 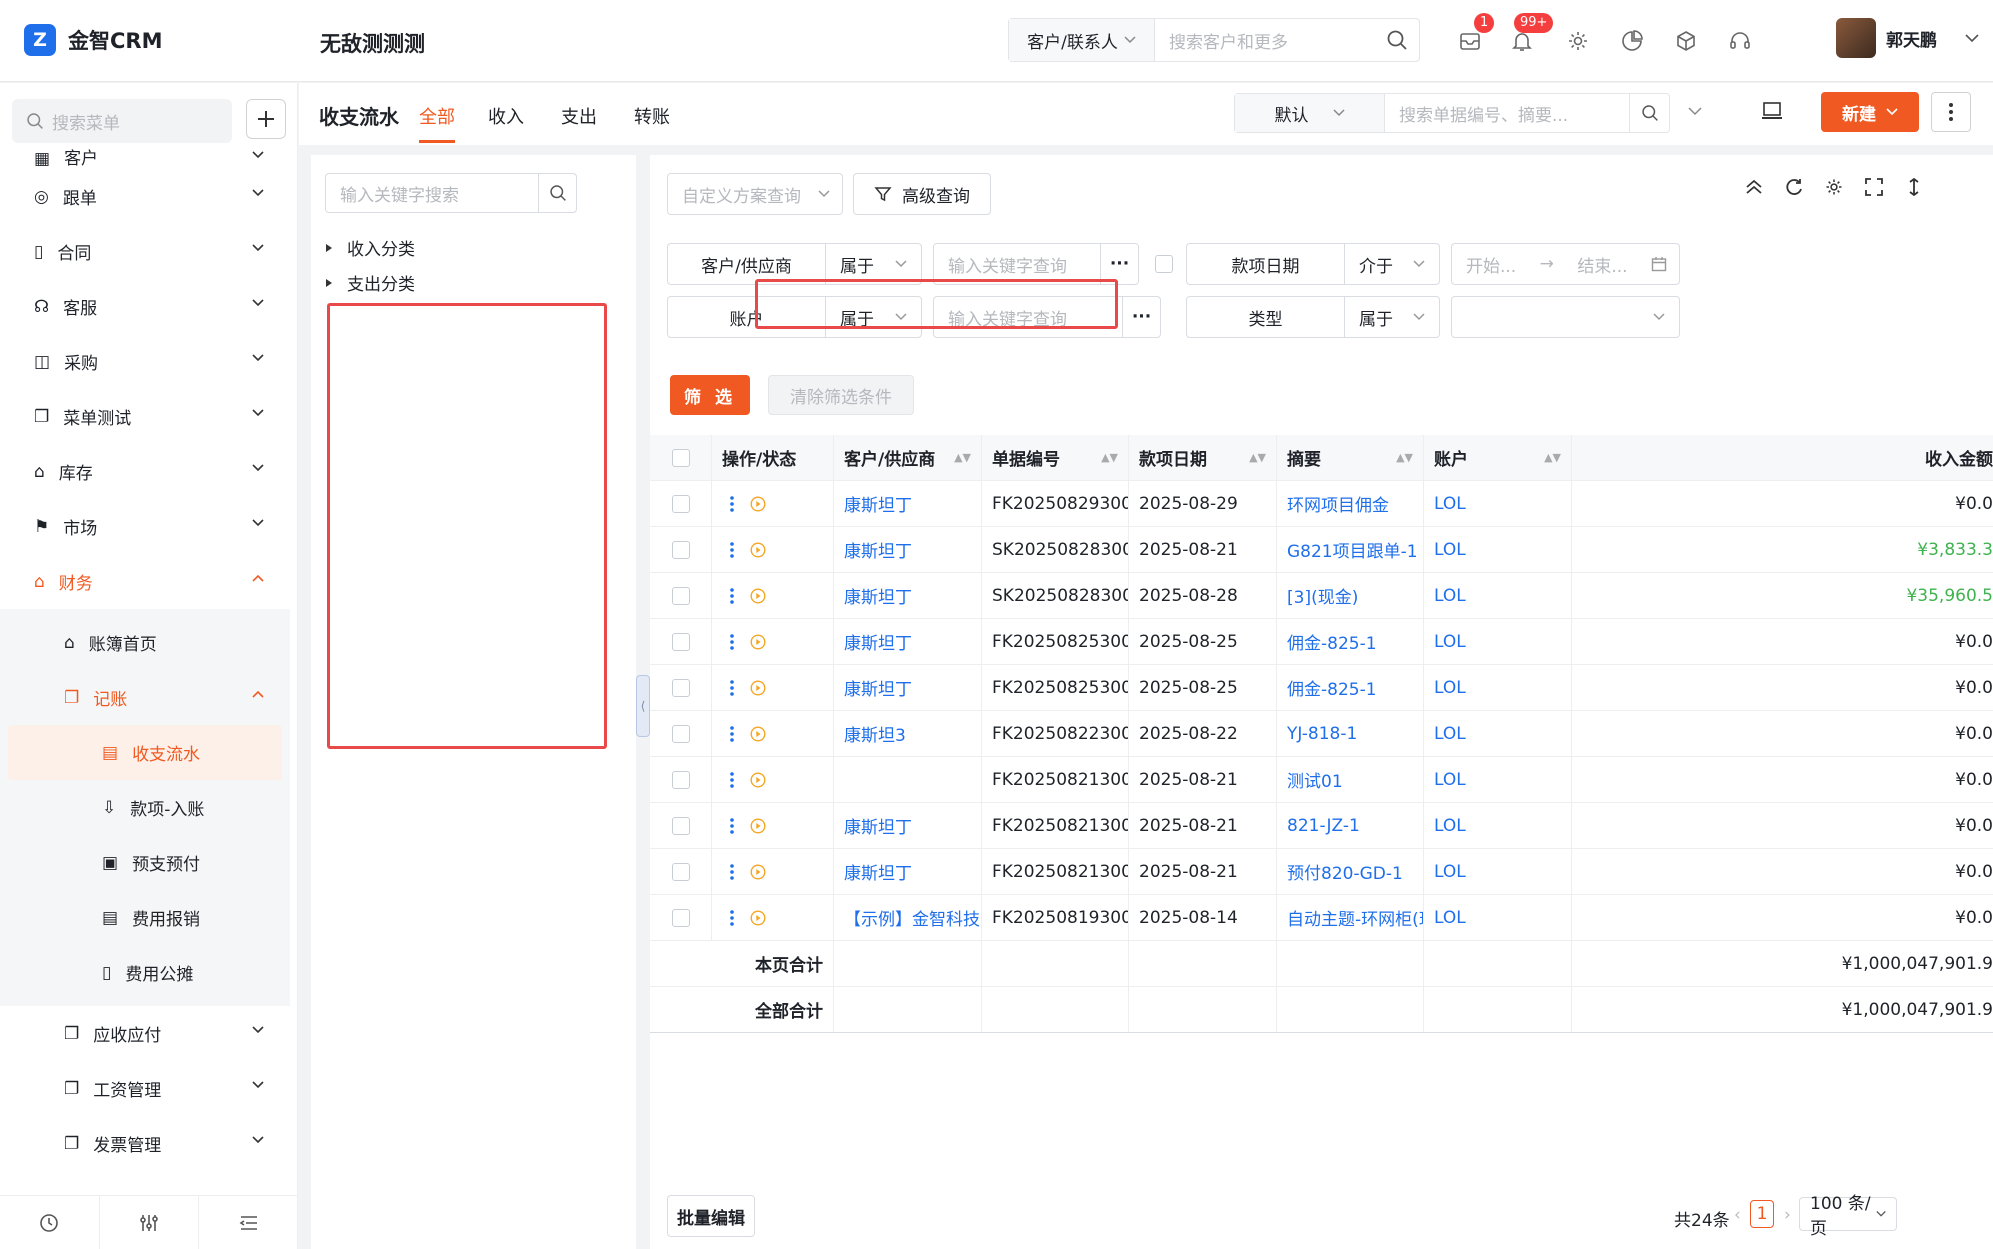 I want to click on col-header-summary: 摘要 ▲▼, so click(x=1350, y=457).